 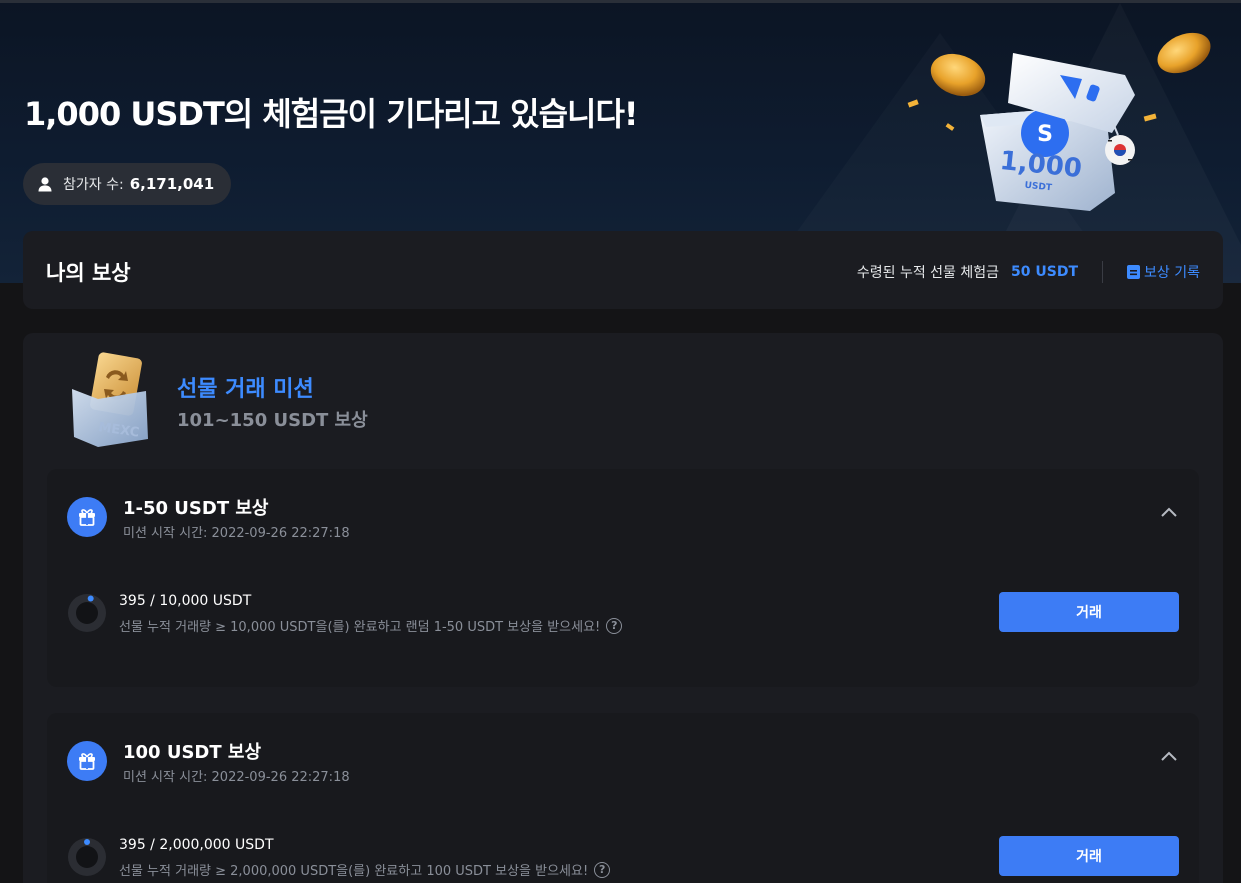 What do you see at coordinates (127, 184) in the screenshot?
I see `participants-badge: 참가자 수: 6,171,041` at bounding box center [127, 184].